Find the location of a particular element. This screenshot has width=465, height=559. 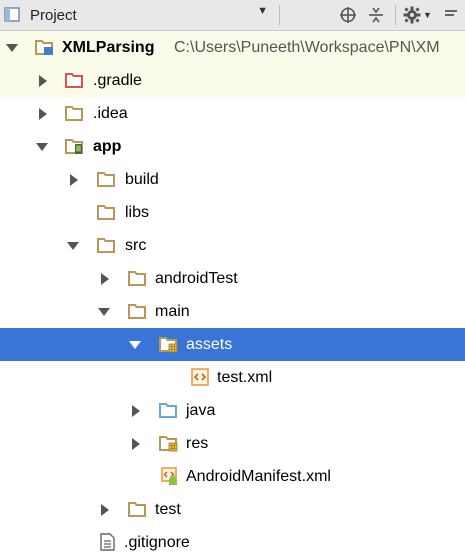

project-module-icon is located at coordinates (44, 47).